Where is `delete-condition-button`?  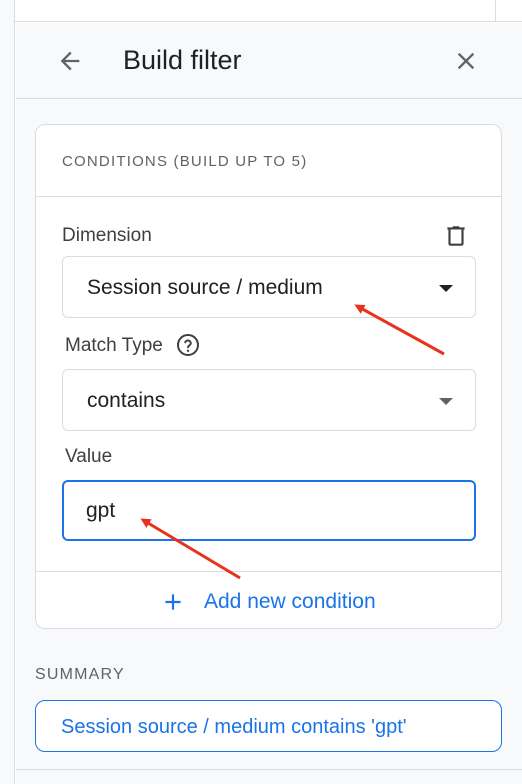
delete-condition-button is located at coordinates (456, 236).